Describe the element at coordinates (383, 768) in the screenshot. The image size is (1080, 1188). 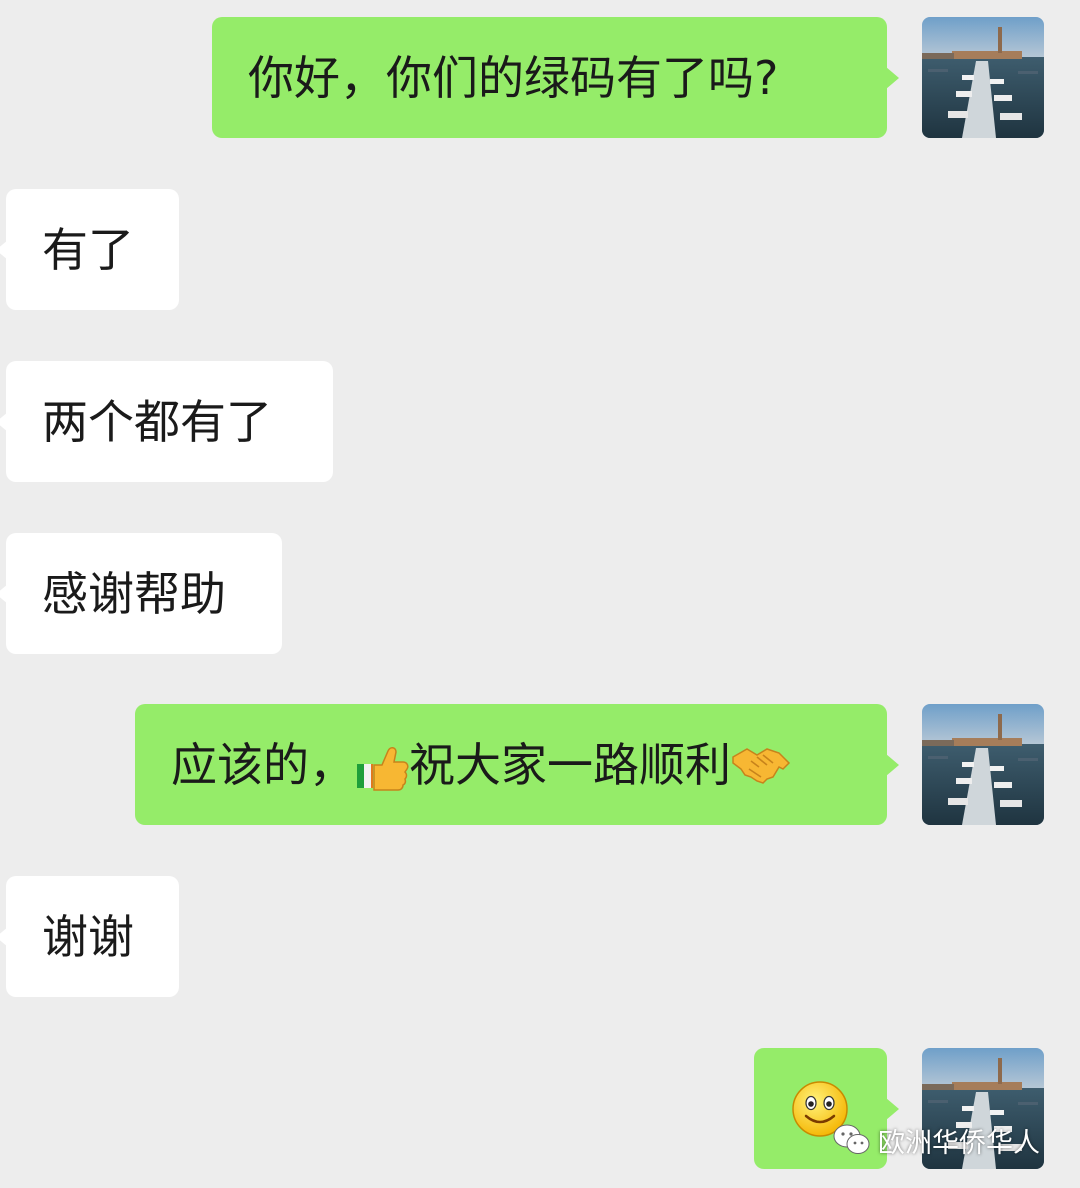
I see `thumbs-up-icon` at that location.